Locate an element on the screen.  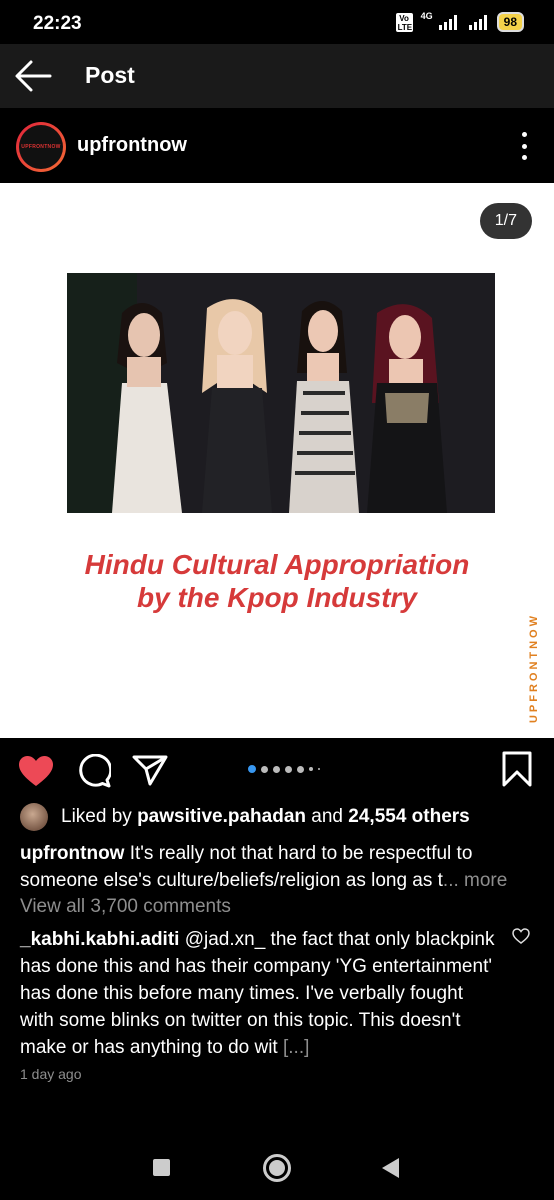
likes-count: 24,554 others is located at coordinates (408, 817).